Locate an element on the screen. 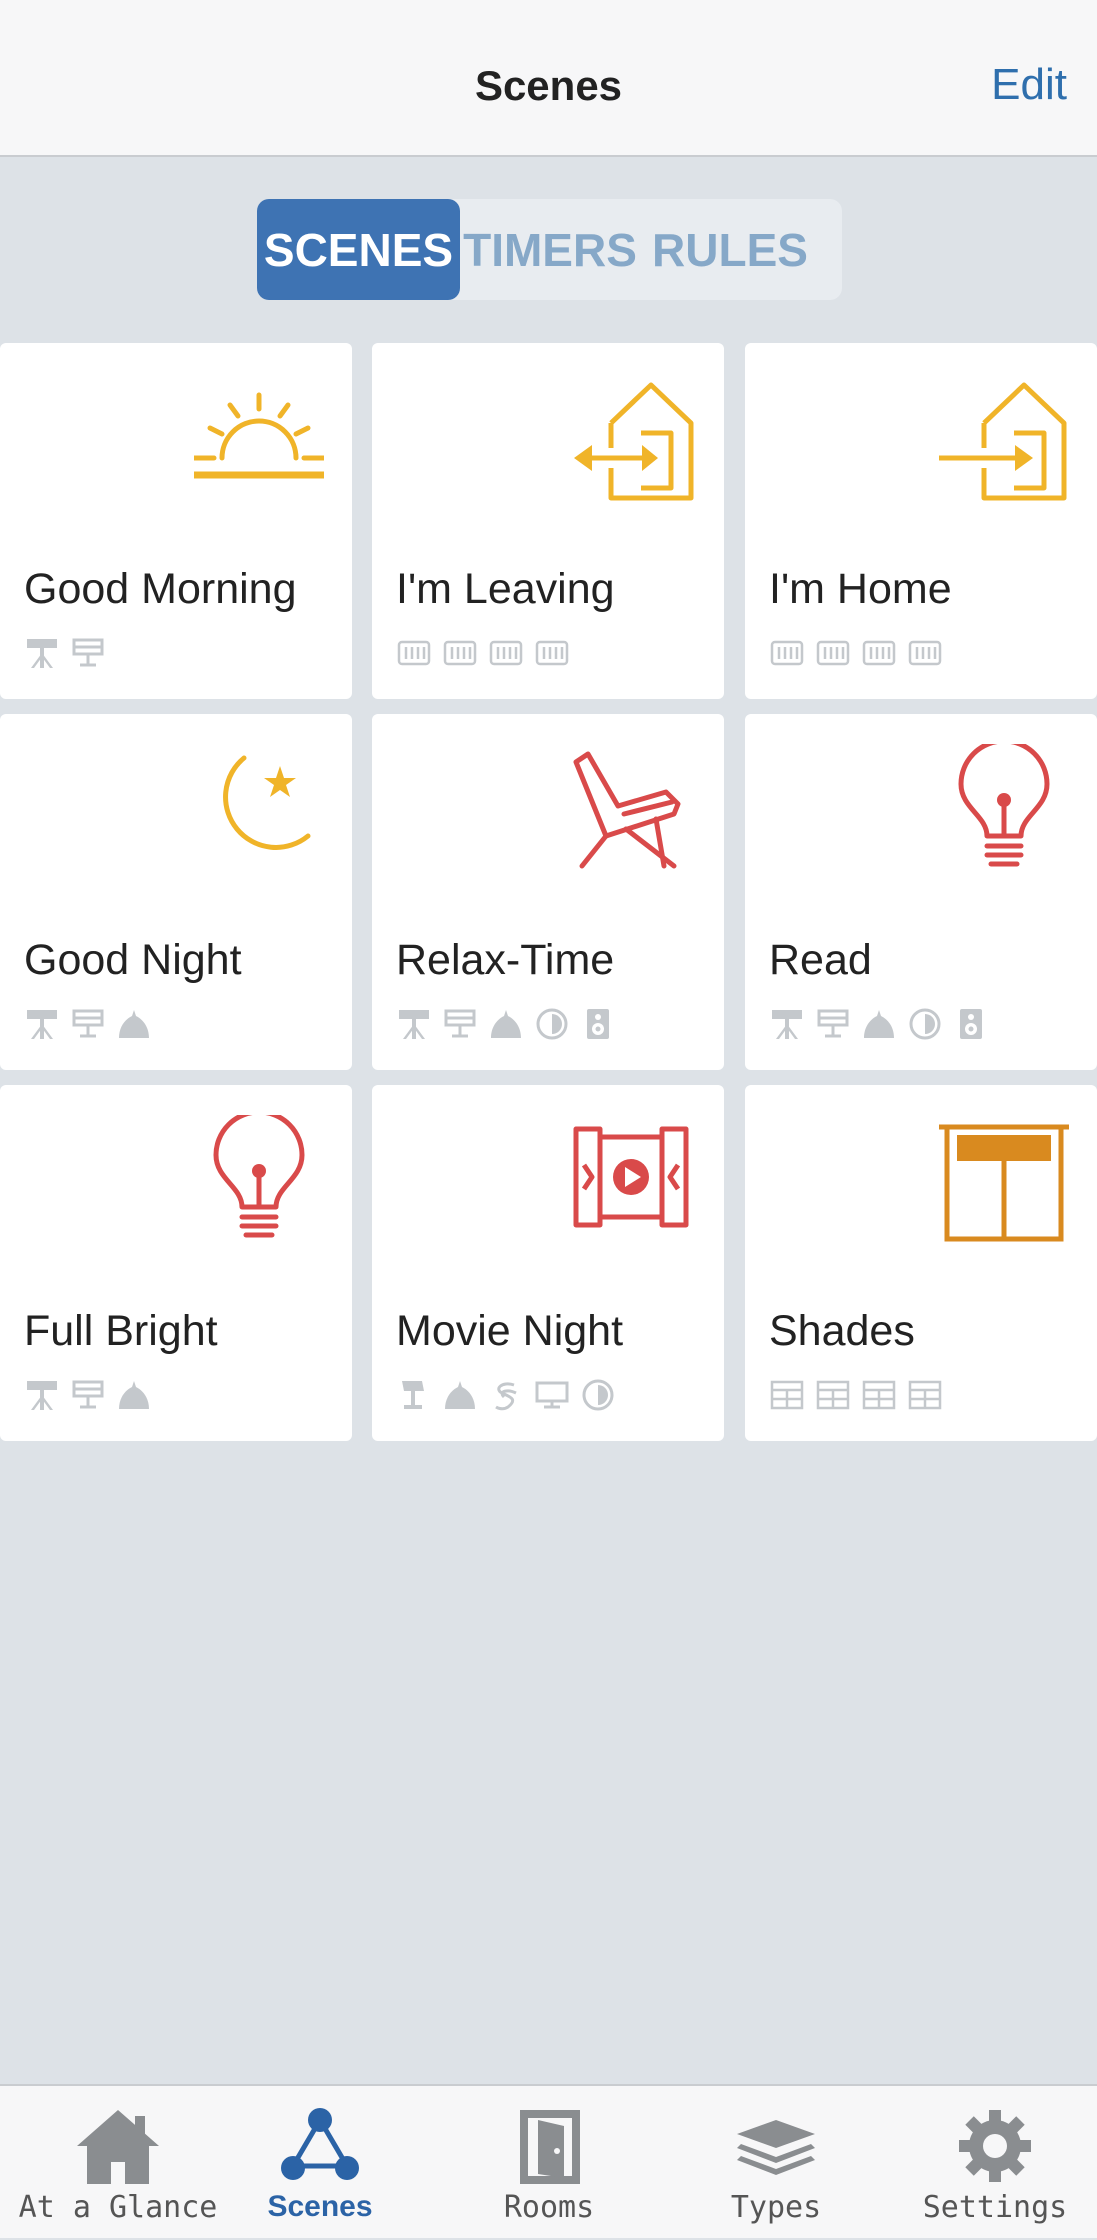 This screenshot has height=2240, width=1097. scene-name: Relax-Time is located at coordinates (505, 960).